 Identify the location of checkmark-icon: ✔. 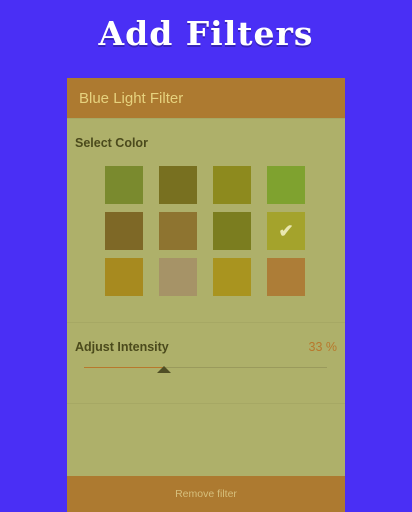
(286, 231).